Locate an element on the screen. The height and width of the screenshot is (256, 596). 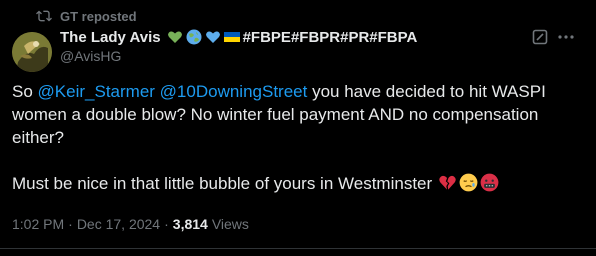
tweet-text-segment: So is located at coordinates (25, 91).